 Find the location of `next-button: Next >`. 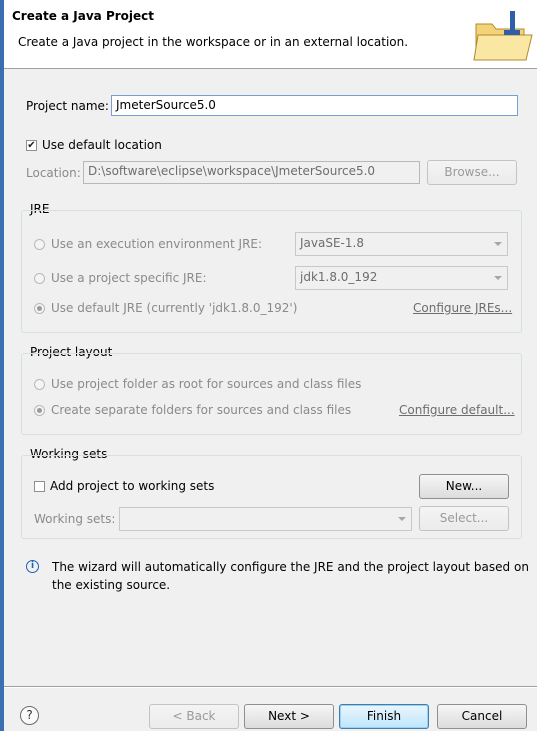

next-button: Next > is located at coordinates (289, 716).